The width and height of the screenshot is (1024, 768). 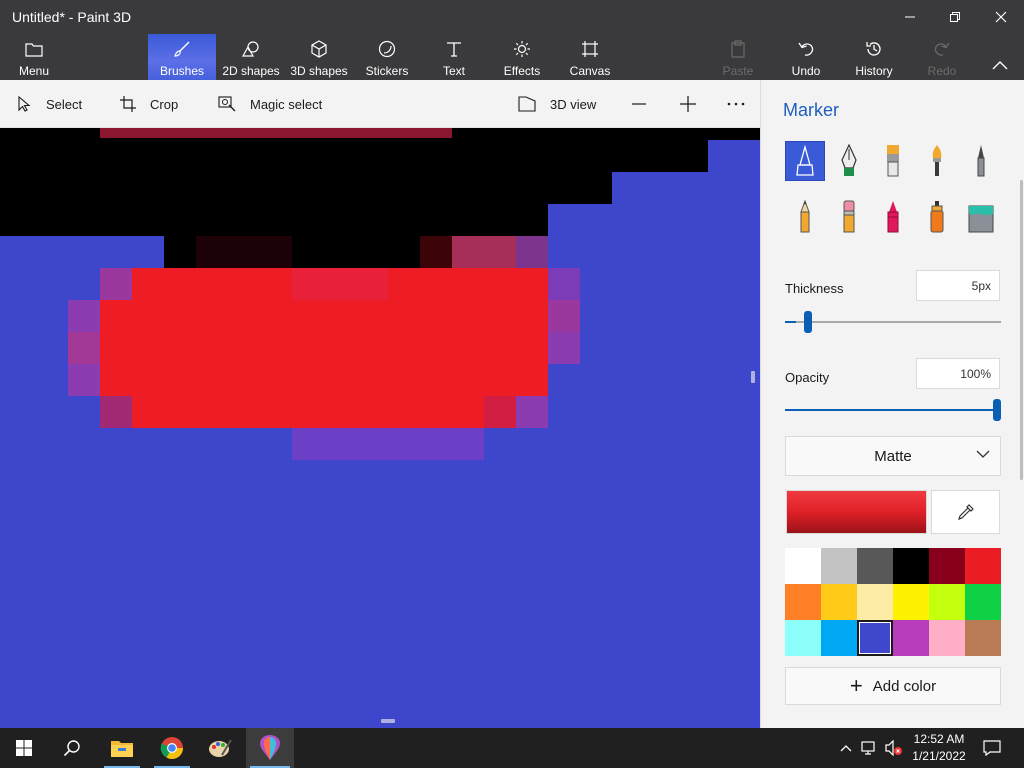 What do you see at coordinates (736, 104) in the screenshot?
I see `more-icon` at bounding box center [736, 104].